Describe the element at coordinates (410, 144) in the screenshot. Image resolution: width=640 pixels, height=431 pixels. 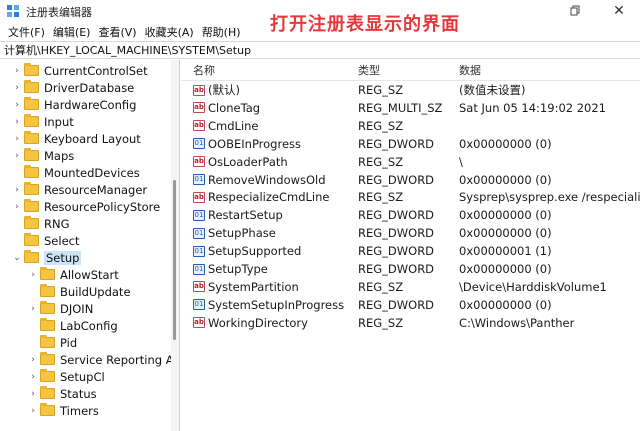
I see `value-row: 01 OOBEInProgress REG_DWORD 0x00000000 (0)` at that location.